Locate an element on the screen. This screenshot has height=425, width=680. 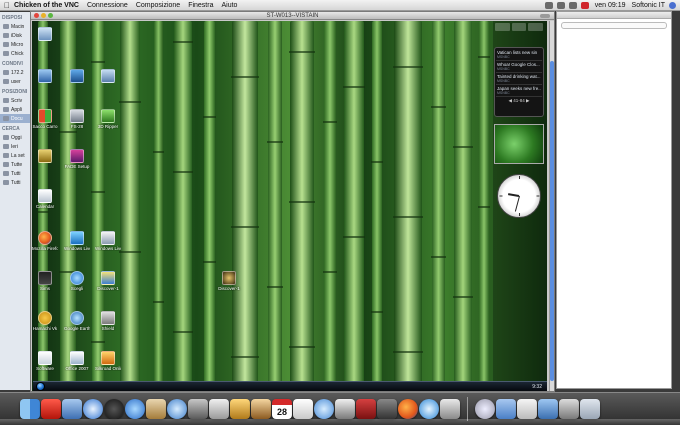
itunes-icon is located at coordinates (177, 409).